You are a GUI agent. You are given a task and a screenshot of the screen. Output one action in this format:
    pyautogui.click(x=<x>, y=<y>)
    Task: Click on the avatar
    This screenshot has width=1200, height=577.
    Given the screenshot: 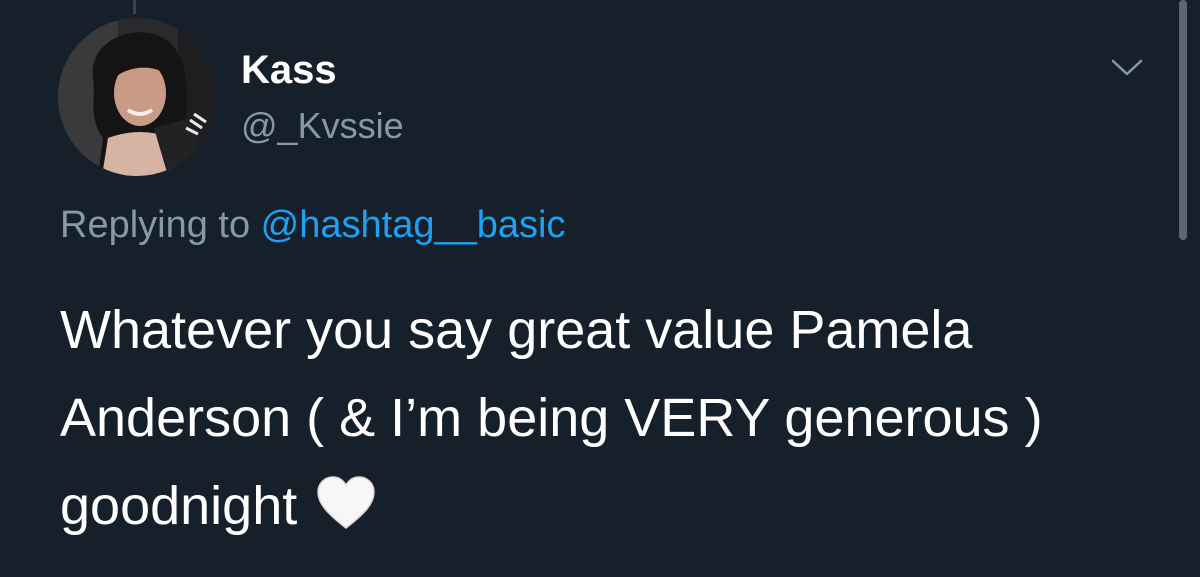 What is the action you would take?
    pyautogui.click(x=137, y=97)
    